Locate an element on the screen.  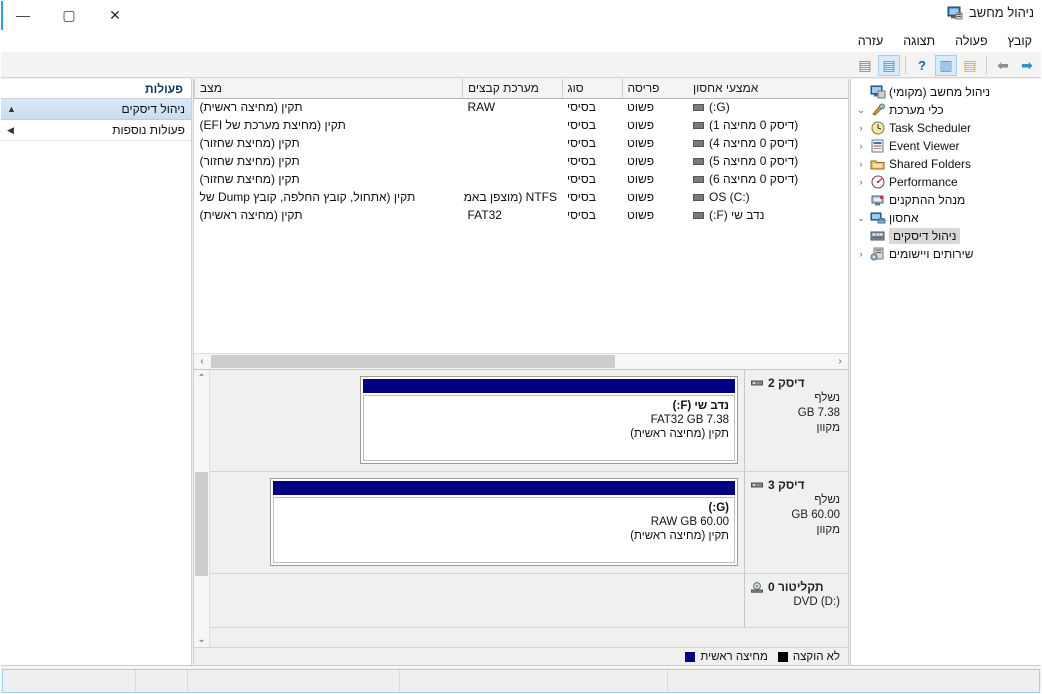
horizontal-scroll-thumb is located at coordinates (413, 361).